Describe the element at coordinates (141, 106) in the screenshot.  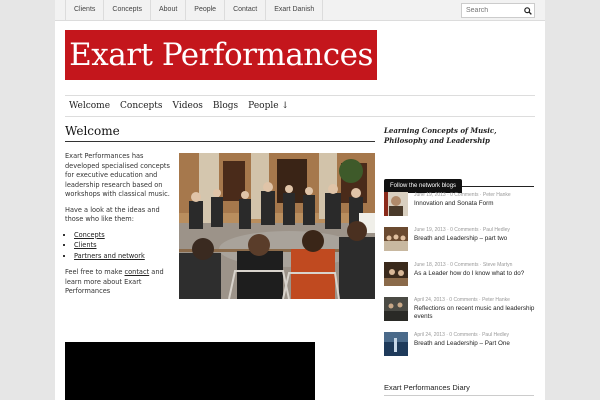
I see `mainnav-concepts: Concepts` at that location.